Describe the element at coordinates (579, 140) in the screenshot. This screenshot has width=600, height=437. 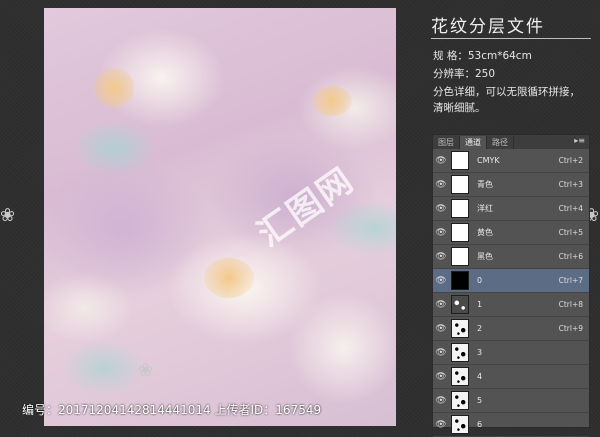
I see `panel-menu-icon: ▸≡` at that location.